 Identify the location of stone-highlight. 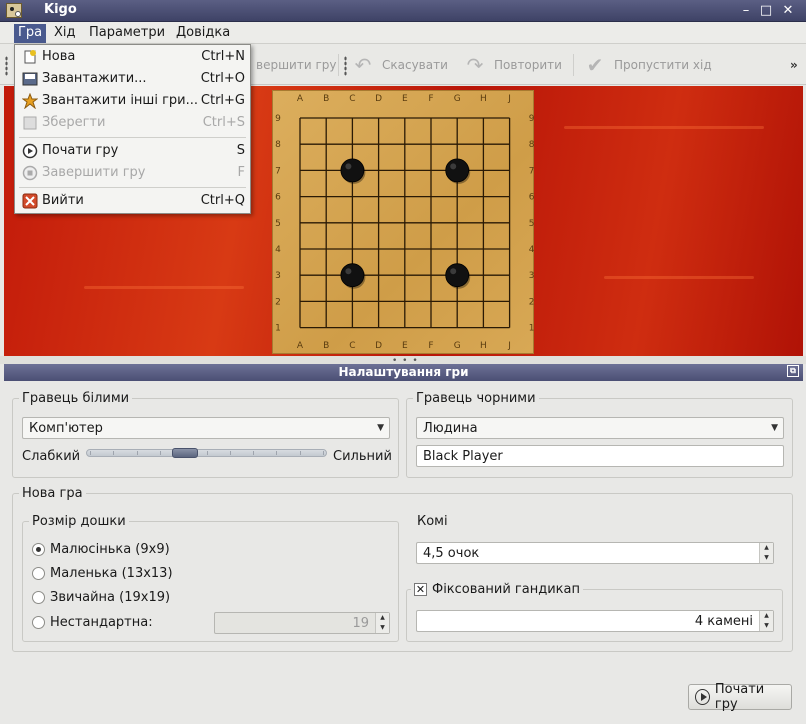
(348, 166).